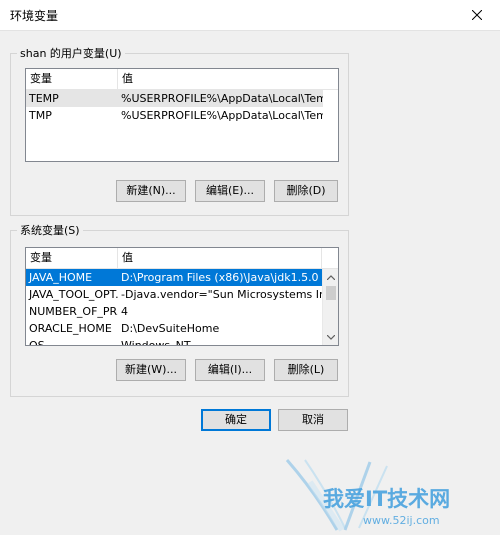 This screenshot has width=500, height=535. I want to click on variable-value: 4, so click(124, 311).